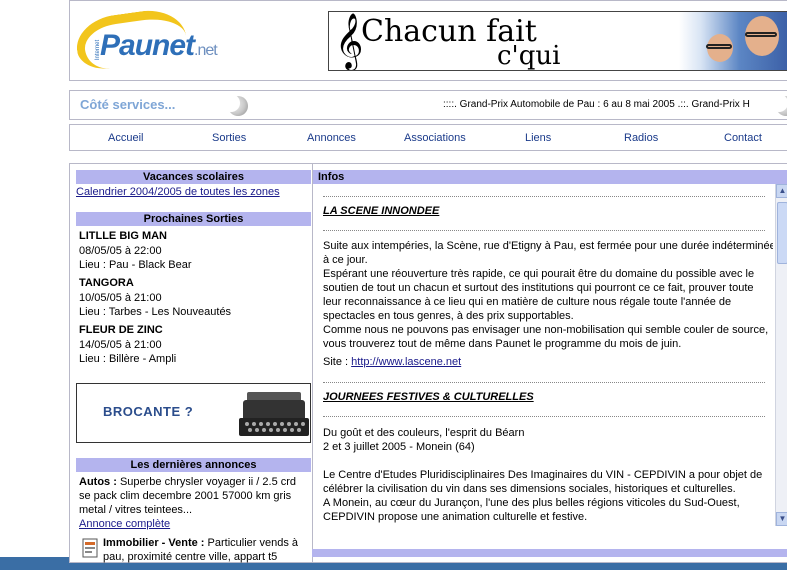 This screenshot has width=787, height=570. I want to click on document-icon, so click(90, 548).